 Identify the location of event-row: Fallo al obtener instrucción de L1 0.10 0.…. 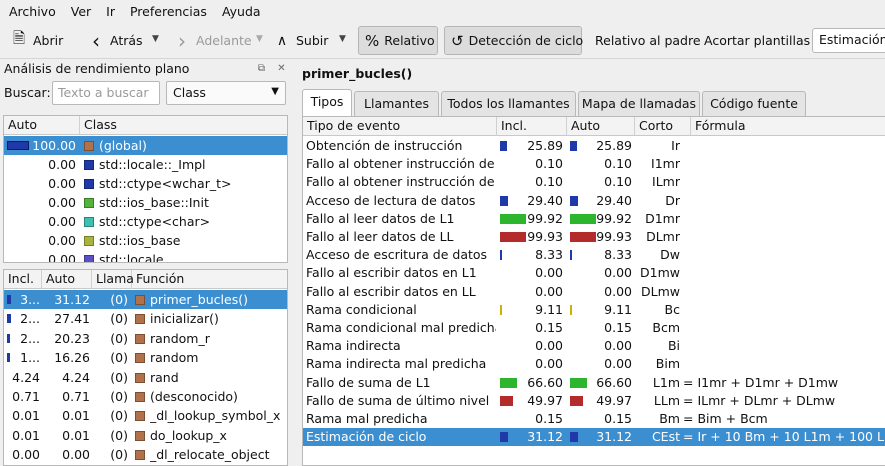
(594, 164).